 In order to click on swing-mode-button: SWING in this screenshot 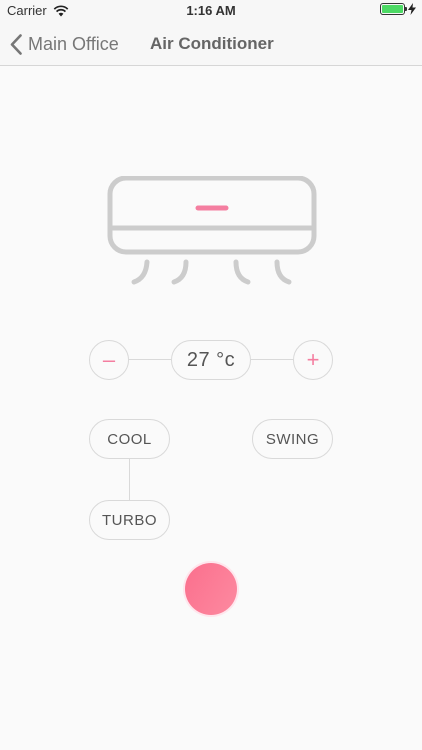, I will do `click(292, 439)`.